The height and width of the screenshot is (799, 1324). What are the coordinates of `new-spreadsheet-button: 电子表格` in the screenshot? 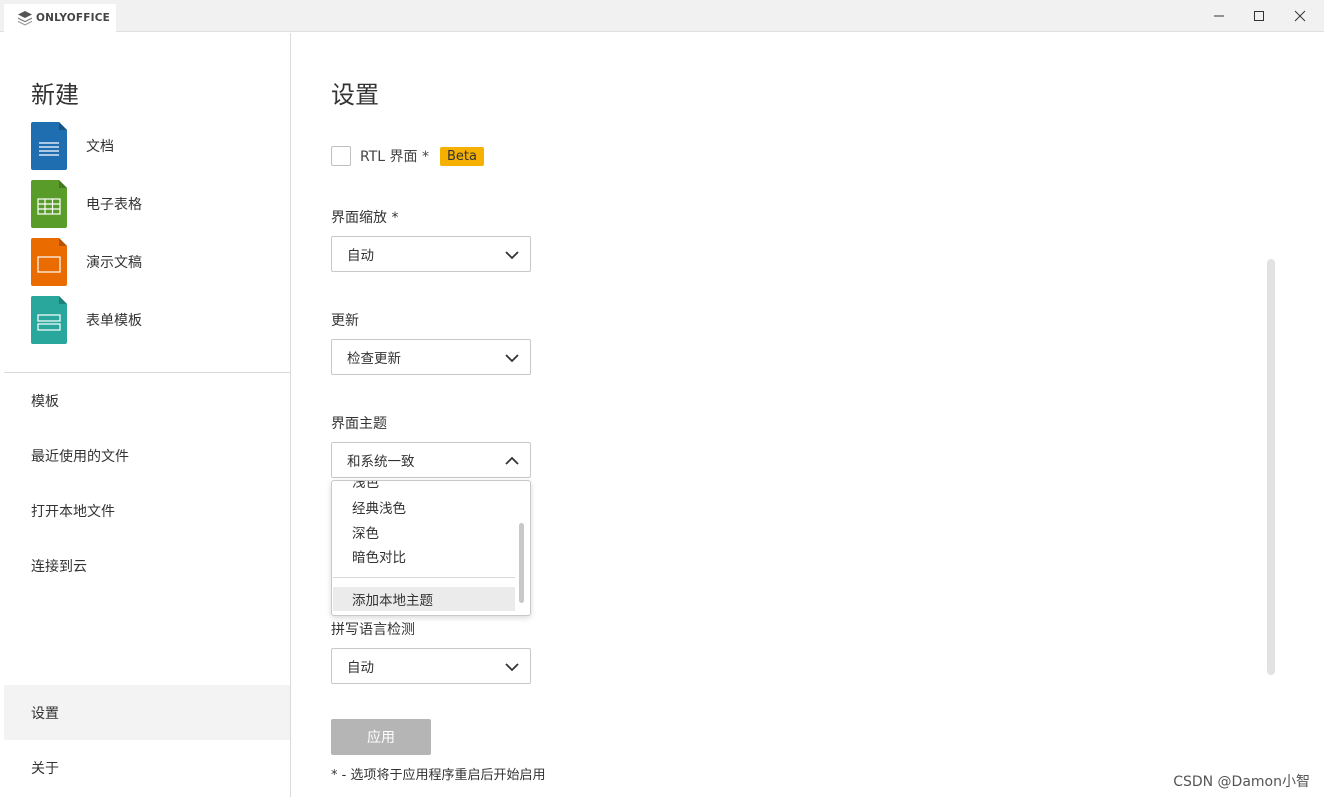 It's located at (156, 204).